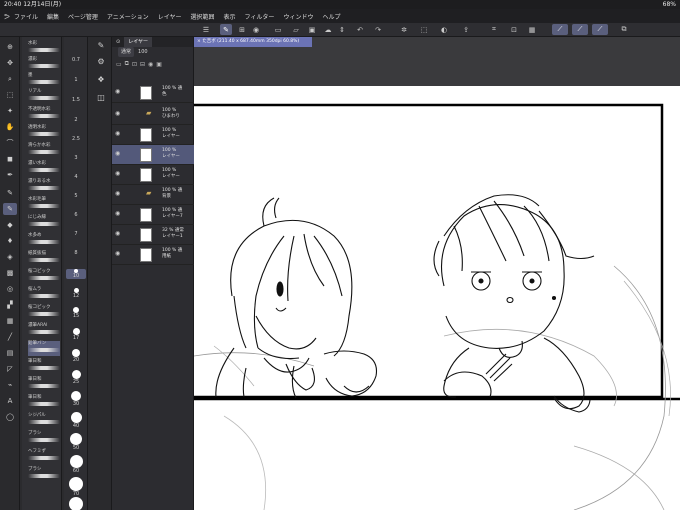 This screenshot has height=510, width=680. Describe the element at coordinates (76, 80) in the screenshot. I see `brush-size-option: 1` at that location.